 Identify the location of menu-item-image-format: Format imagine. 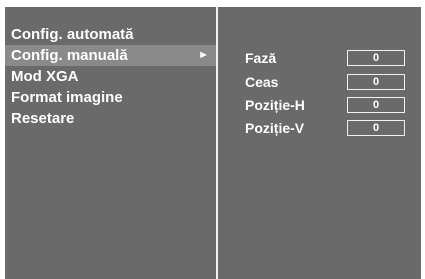
(110, 97).